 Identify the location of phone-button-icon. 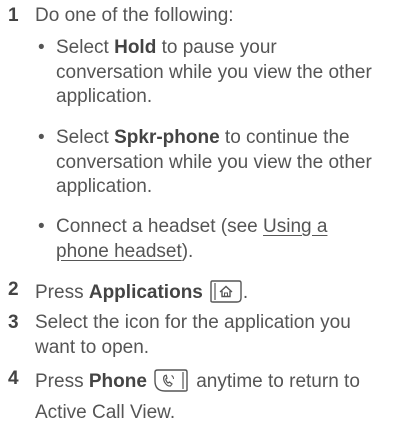
(171, 384).